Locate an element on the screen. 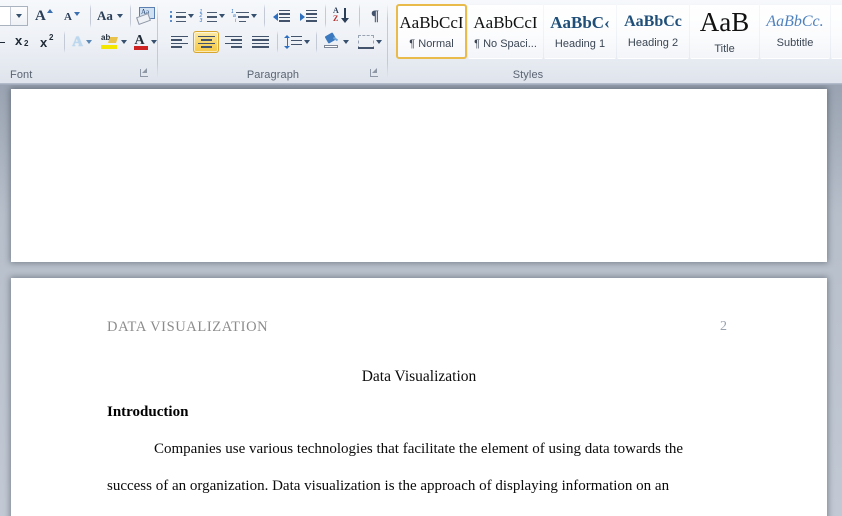 This screenshot has height=516, width=842. style-button-subtle-emphasis: A S is located at coordinates (836, 31).